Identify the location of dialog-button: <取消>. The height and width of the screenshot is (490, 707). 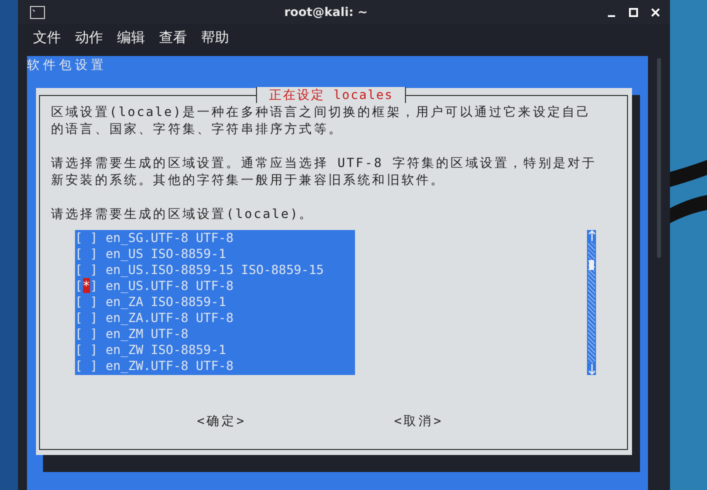
(419, 421).